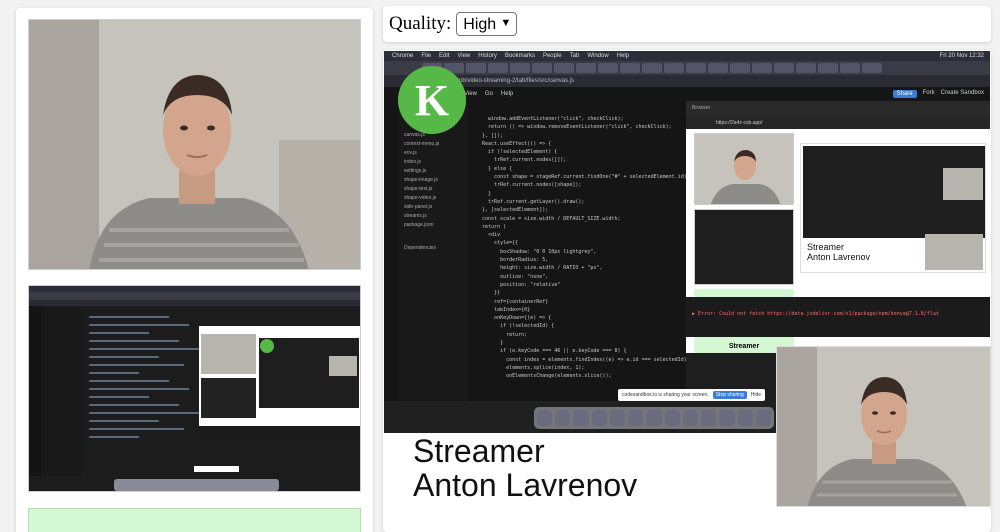 The image size is (1000, 532). Describe the element at coordinates (403, 56) in the screenshot. I see `mac-menu-item: Chrome` at that location.